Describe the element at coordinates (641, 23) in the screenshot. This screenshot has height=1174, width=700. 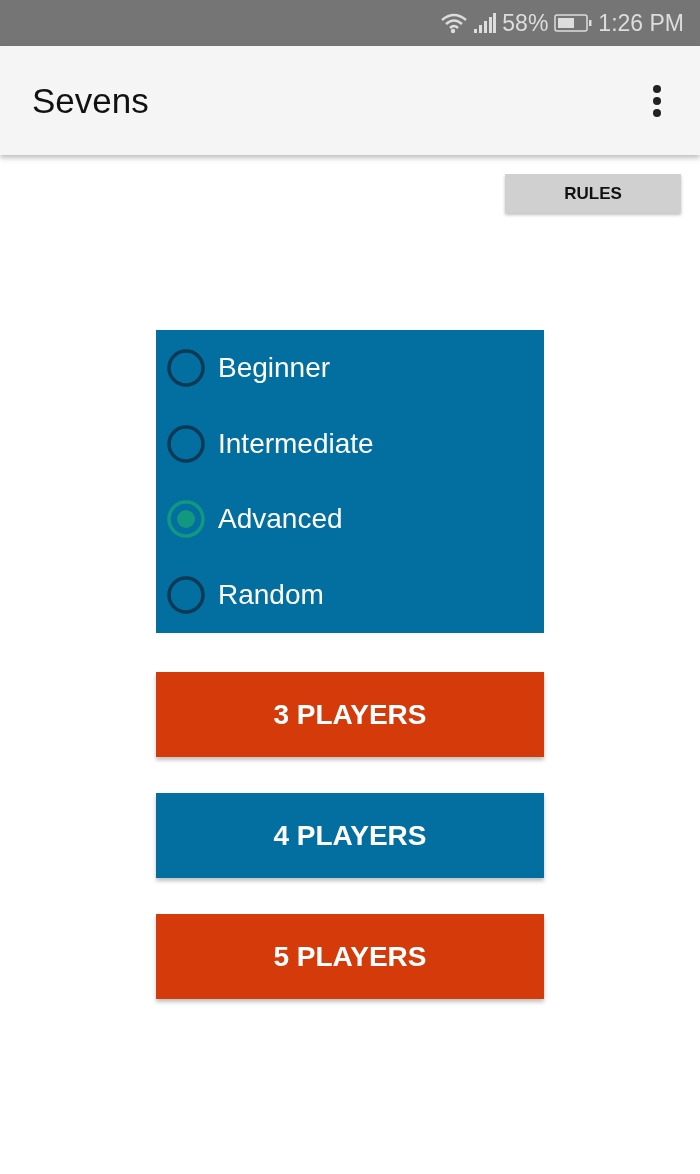
I see `clock: 1:26 PM` at that location.